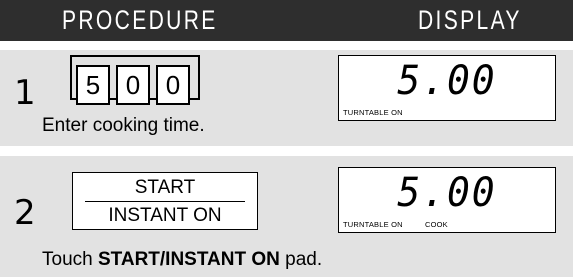 This screenshot has width=573, height=277. I want to click on cook-indicator: COOK, so click(436, 224).